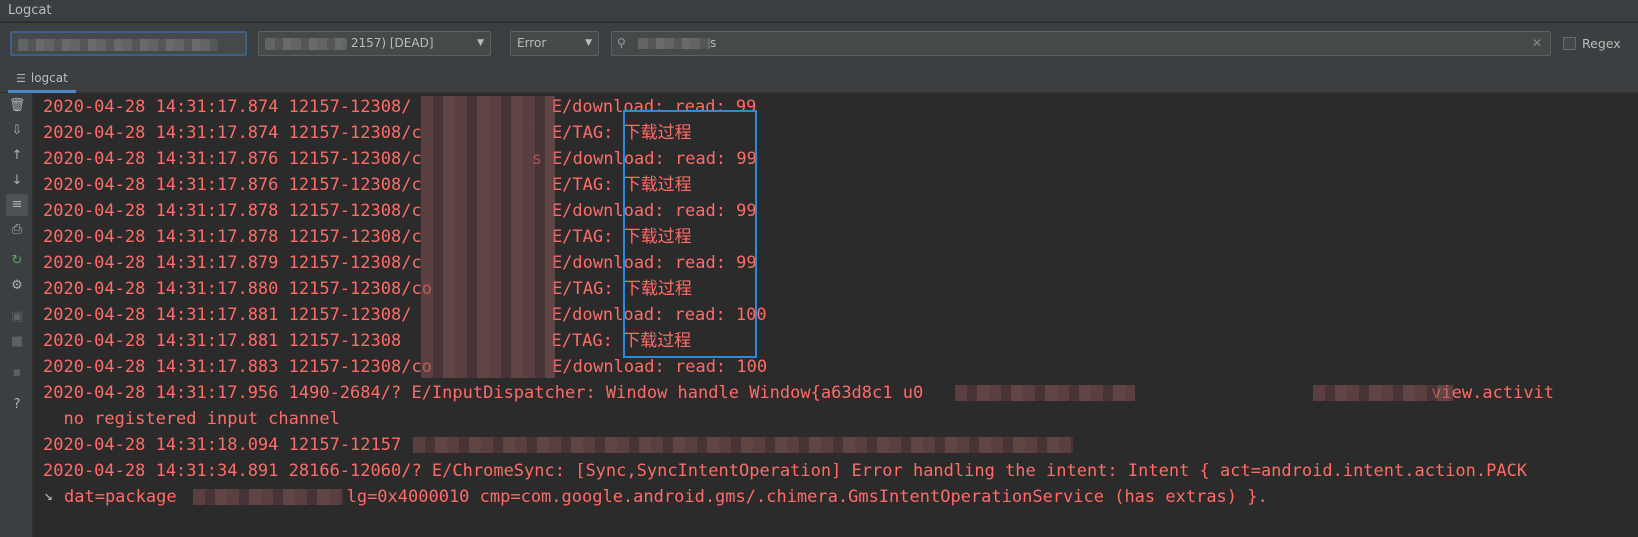  I want to click on log-line: no registered input channel, so click(191, 419).